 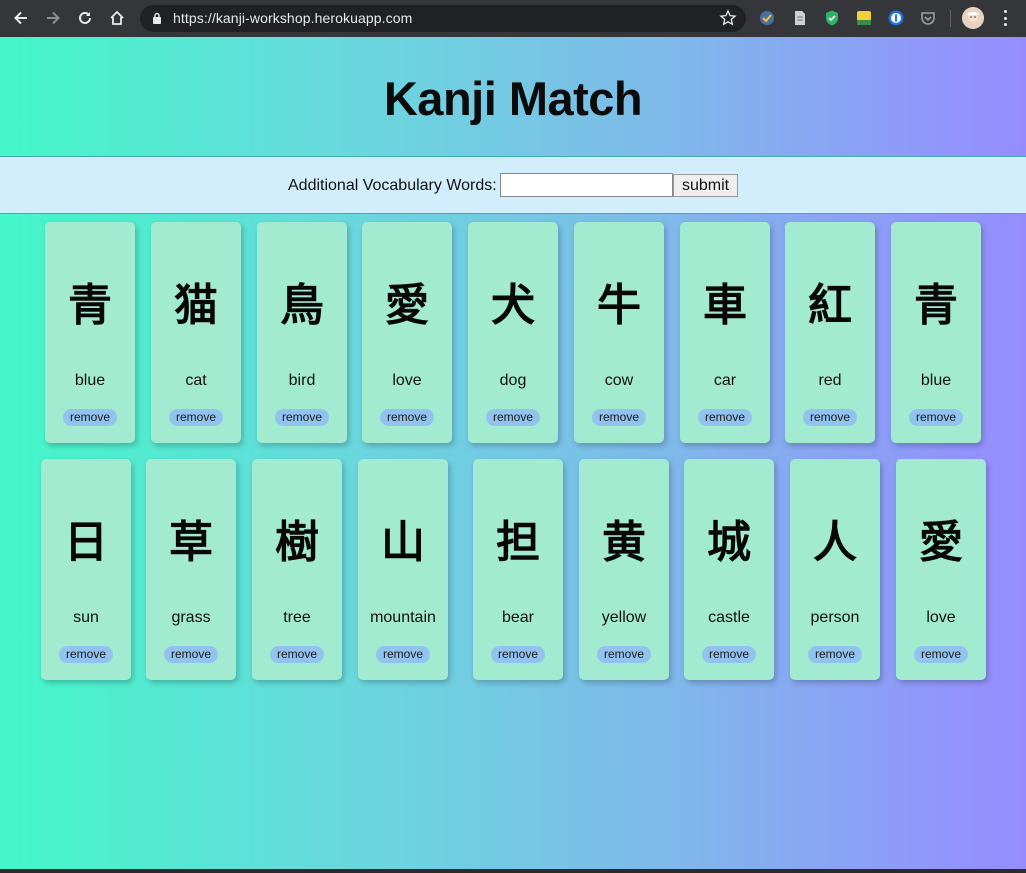 What do you see at coordinates (586, 185) in the screenshot?
I see `vocab-input` at bounding box center [586, 185].